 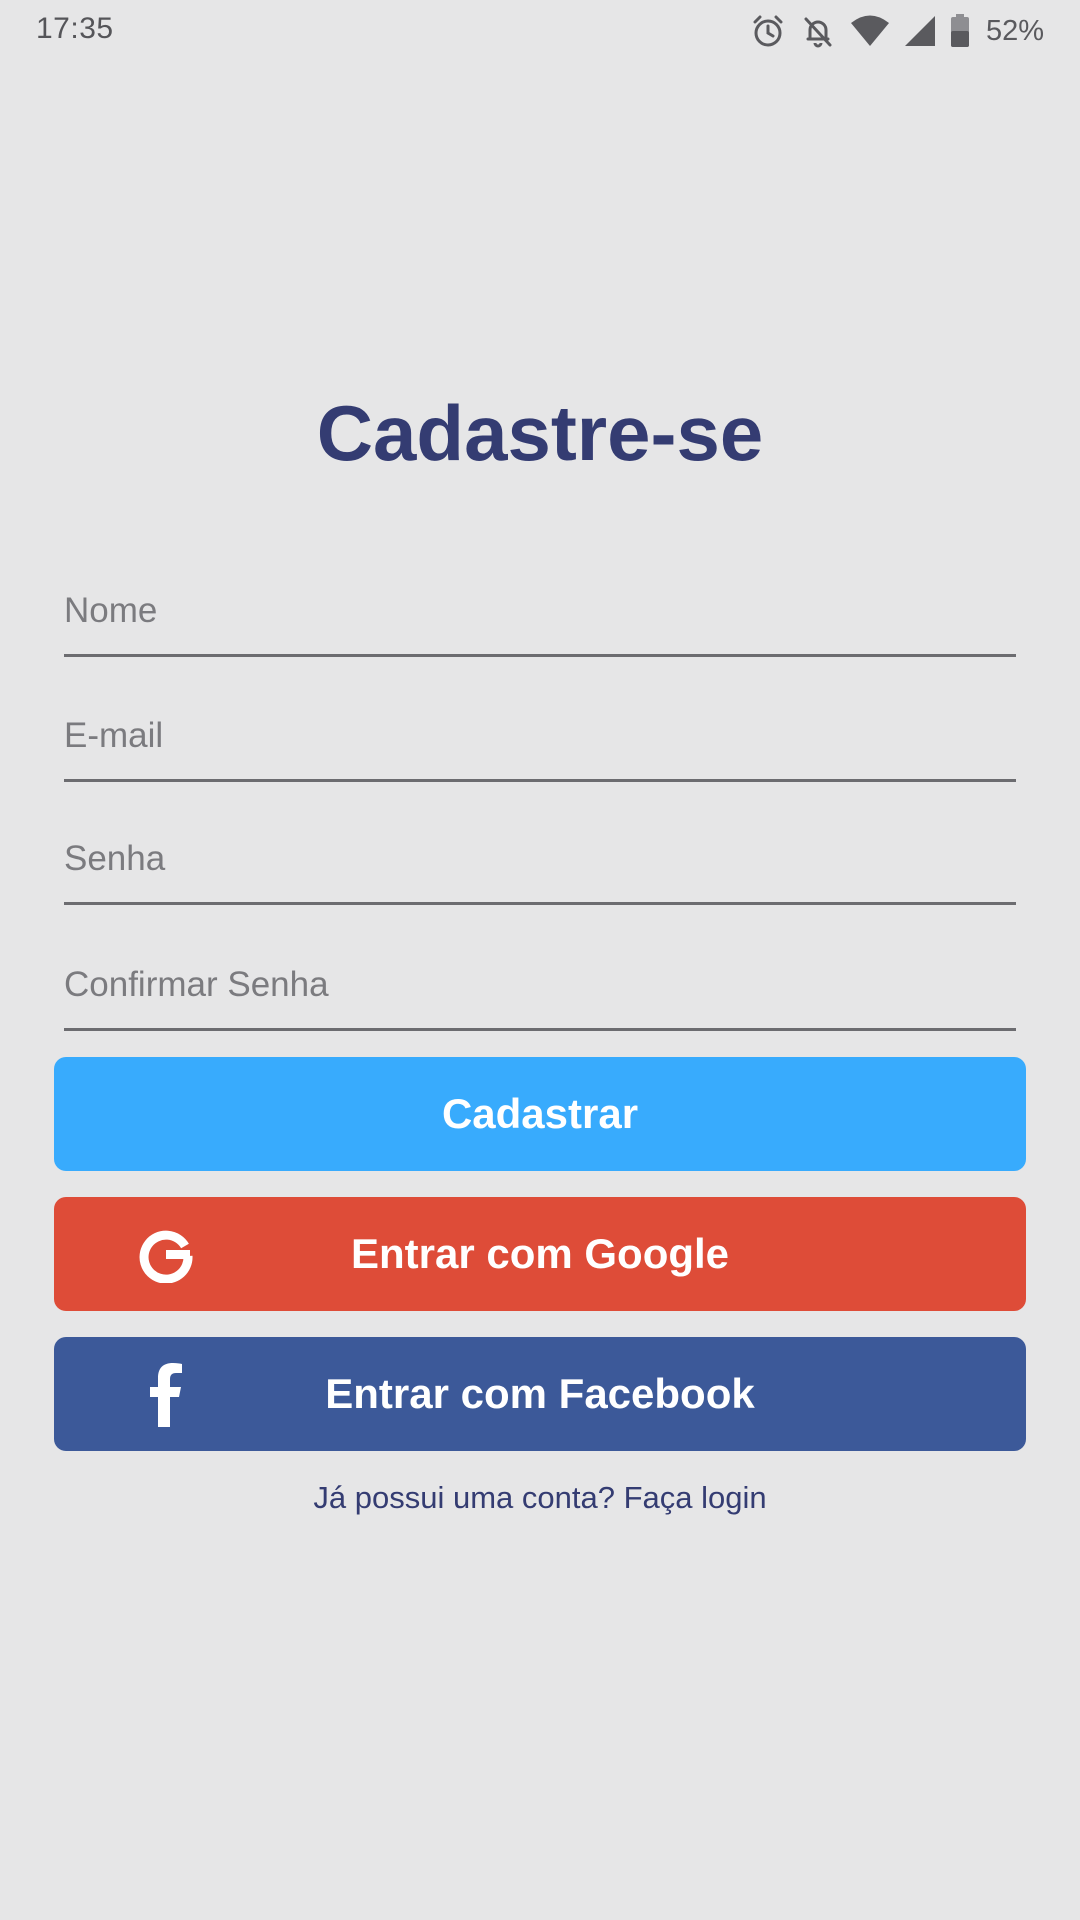 I want to click on status-bar: 17:35 52%, so click(x=540, y=31).